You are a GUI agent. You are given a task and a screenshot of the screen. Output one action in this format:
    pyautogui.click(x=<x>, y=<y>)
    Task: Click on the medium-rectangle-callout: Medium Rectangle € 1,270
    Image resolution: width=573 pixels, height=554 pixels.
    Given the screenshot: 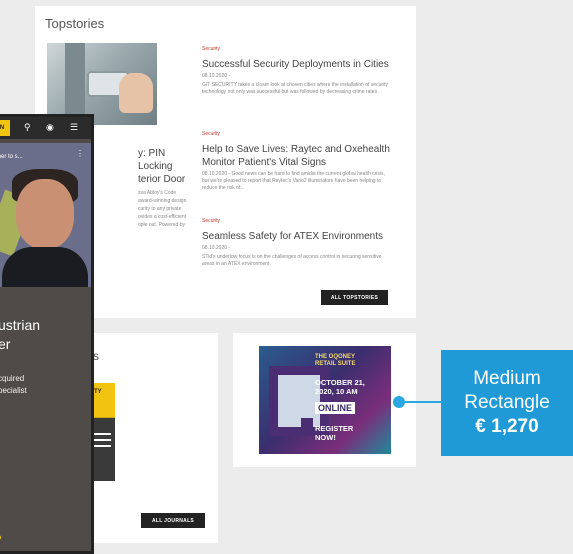 What is the action you would take?
    pyautogui.click(x=507, y=403)
    